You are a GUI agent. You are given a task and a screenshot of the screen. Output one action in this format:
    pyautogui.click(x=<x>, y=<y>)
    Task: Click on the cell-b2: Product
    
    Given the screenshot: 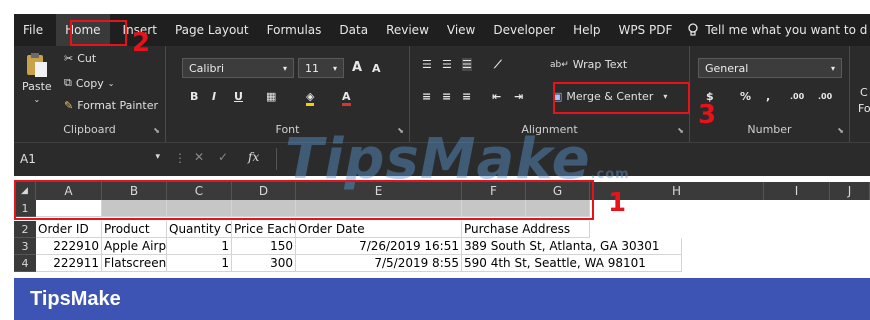 What is the action you would take?
    pyautogui.click(x=134, y=229)
    